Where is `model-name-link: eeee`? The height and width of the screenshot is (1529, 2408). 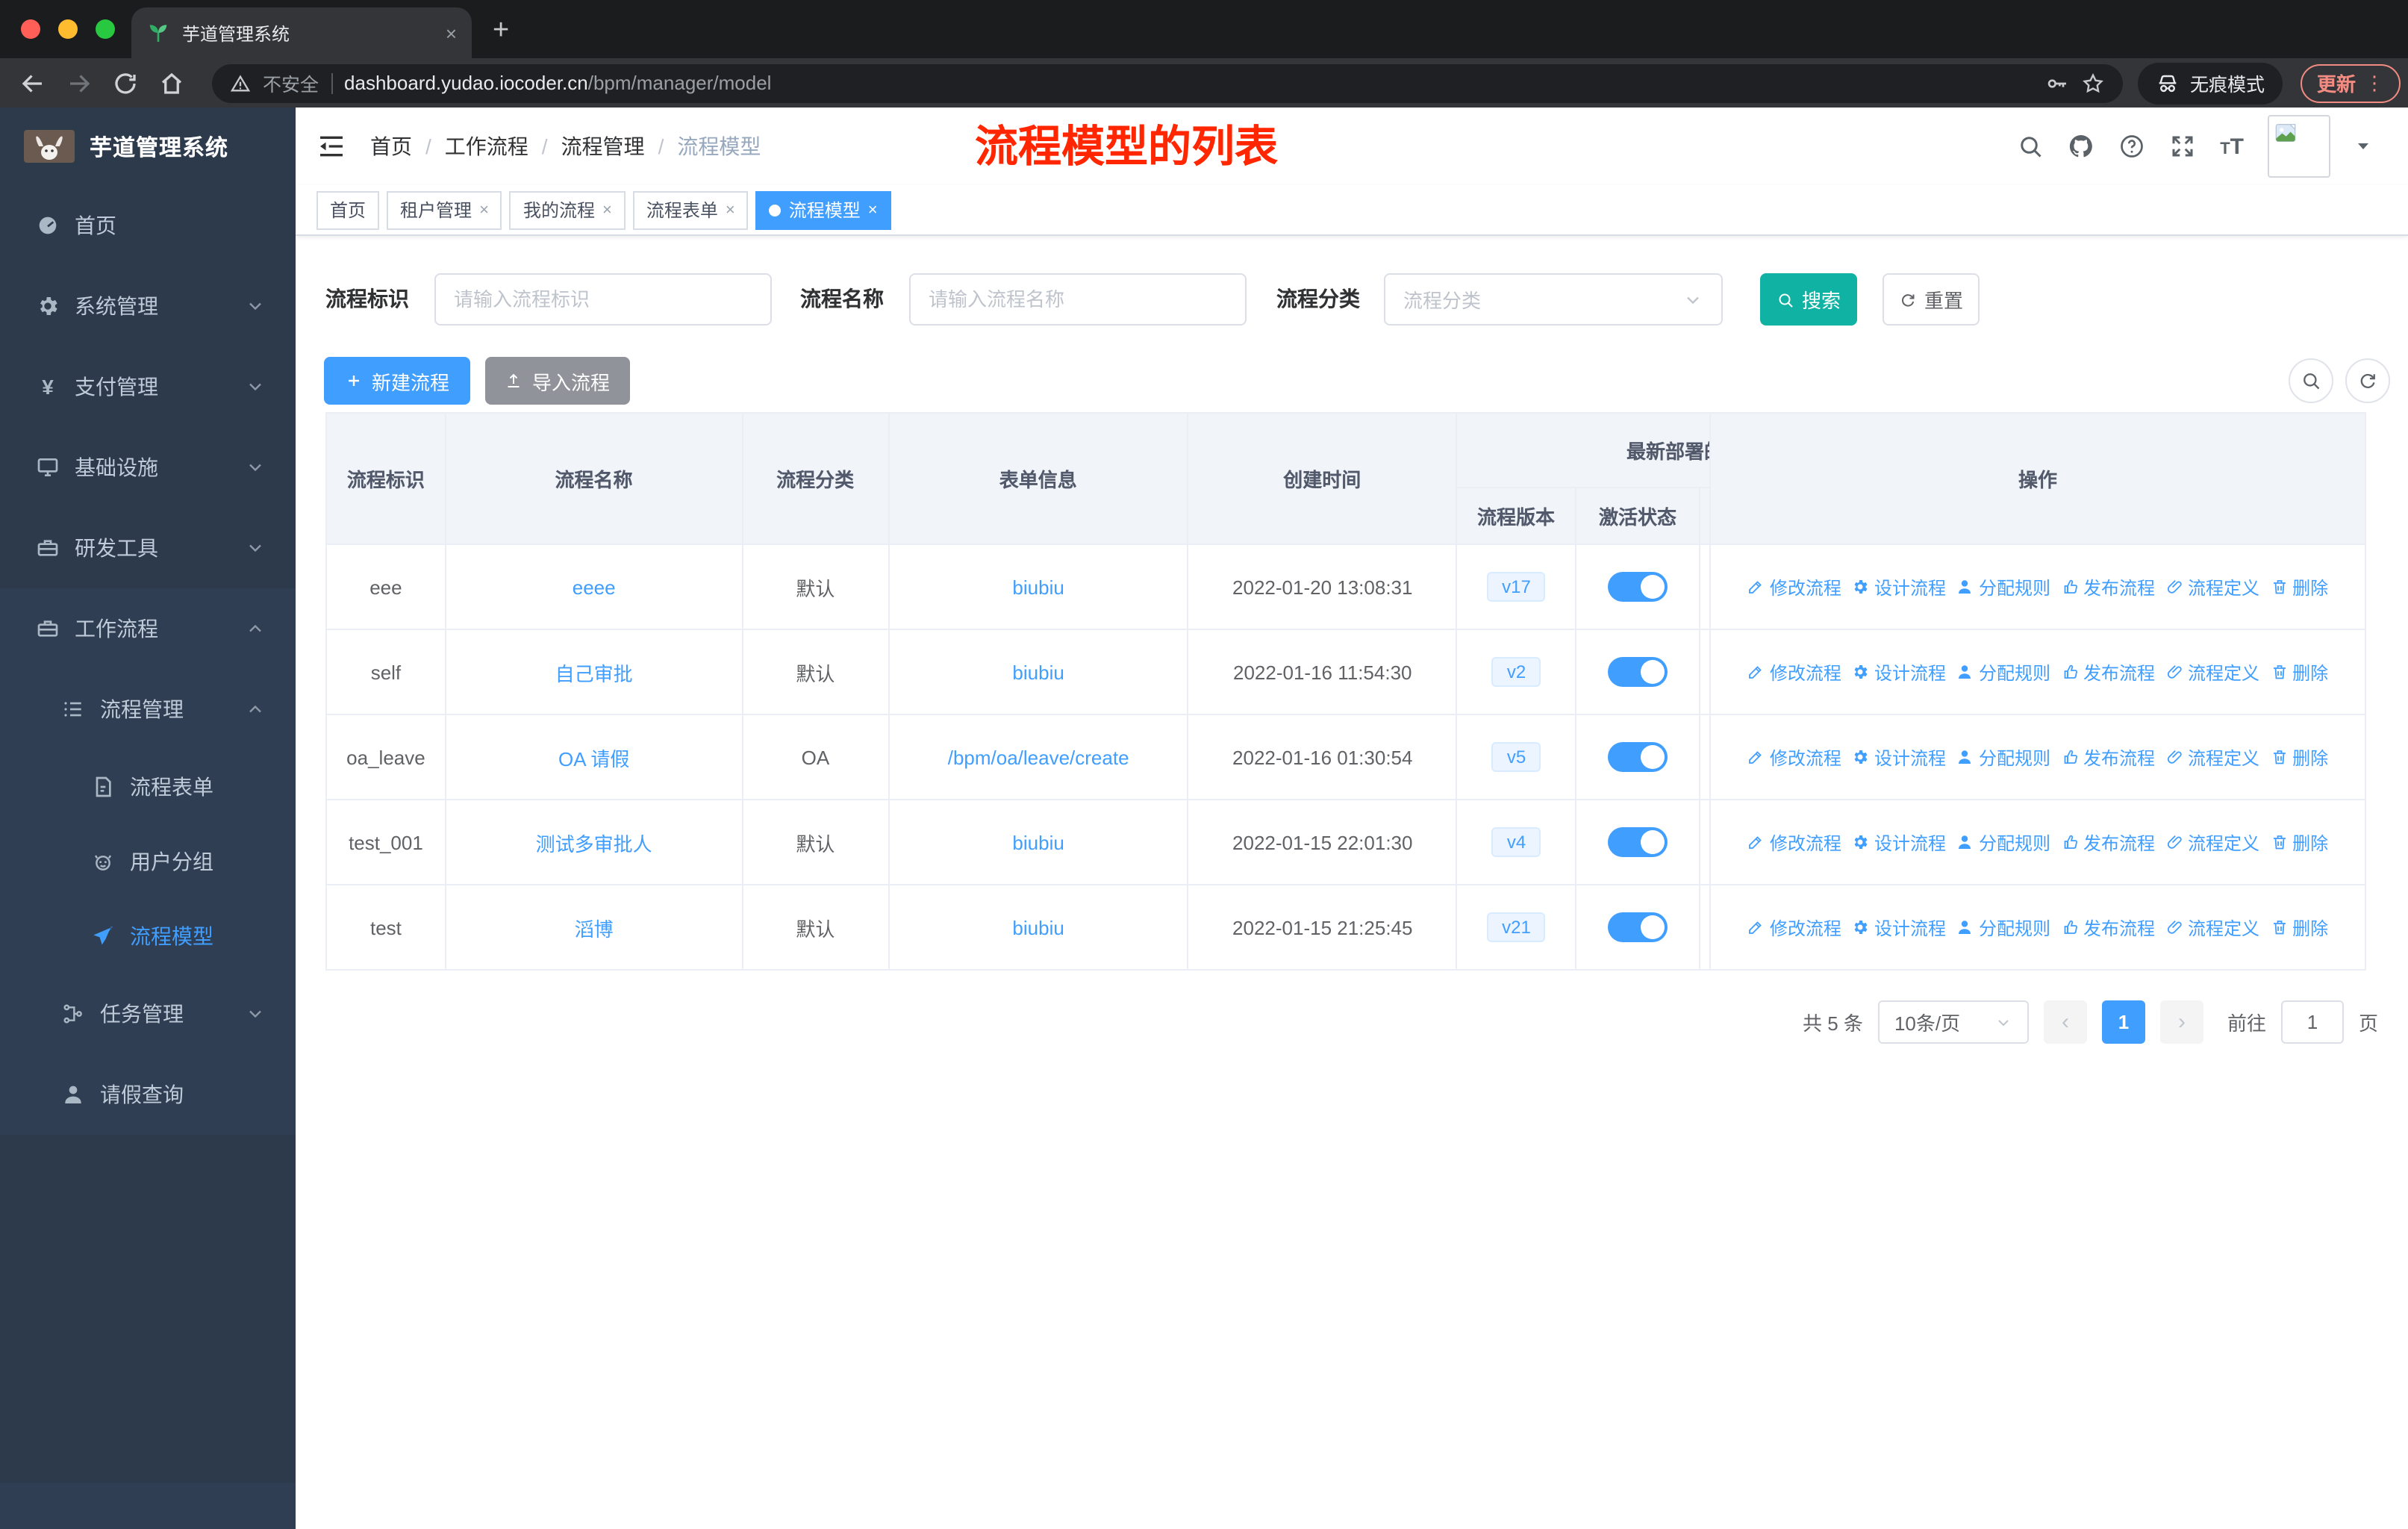 model-name-link: eeee is located at coordinates (594, 587).